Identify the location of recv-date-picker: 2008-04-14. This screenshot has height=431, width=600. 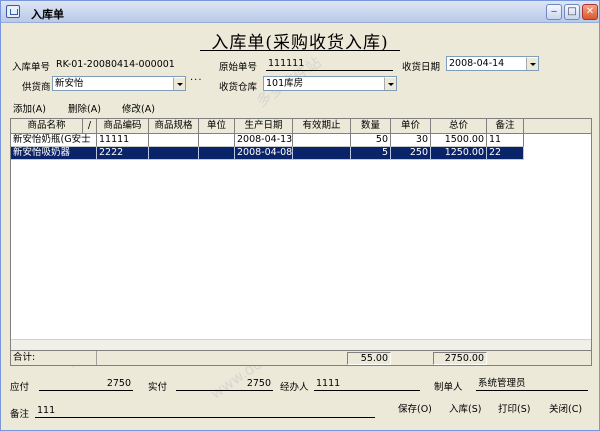
(492, 63).